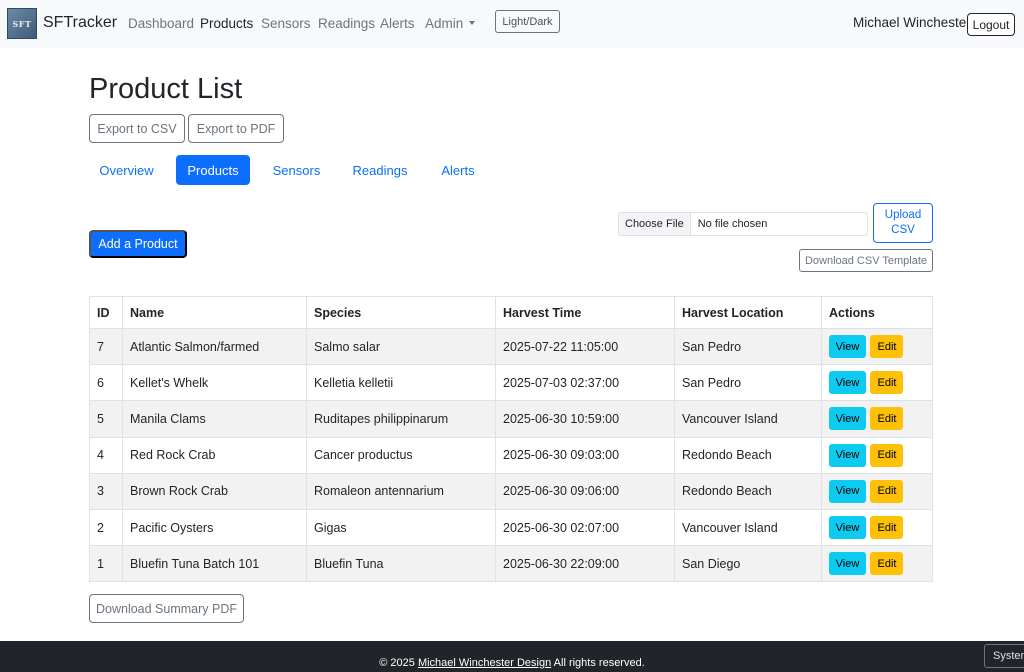 This screenshot has height=672, width=1024. I want to click on upload-csv-button: Upload CSV, so click(903, 223).